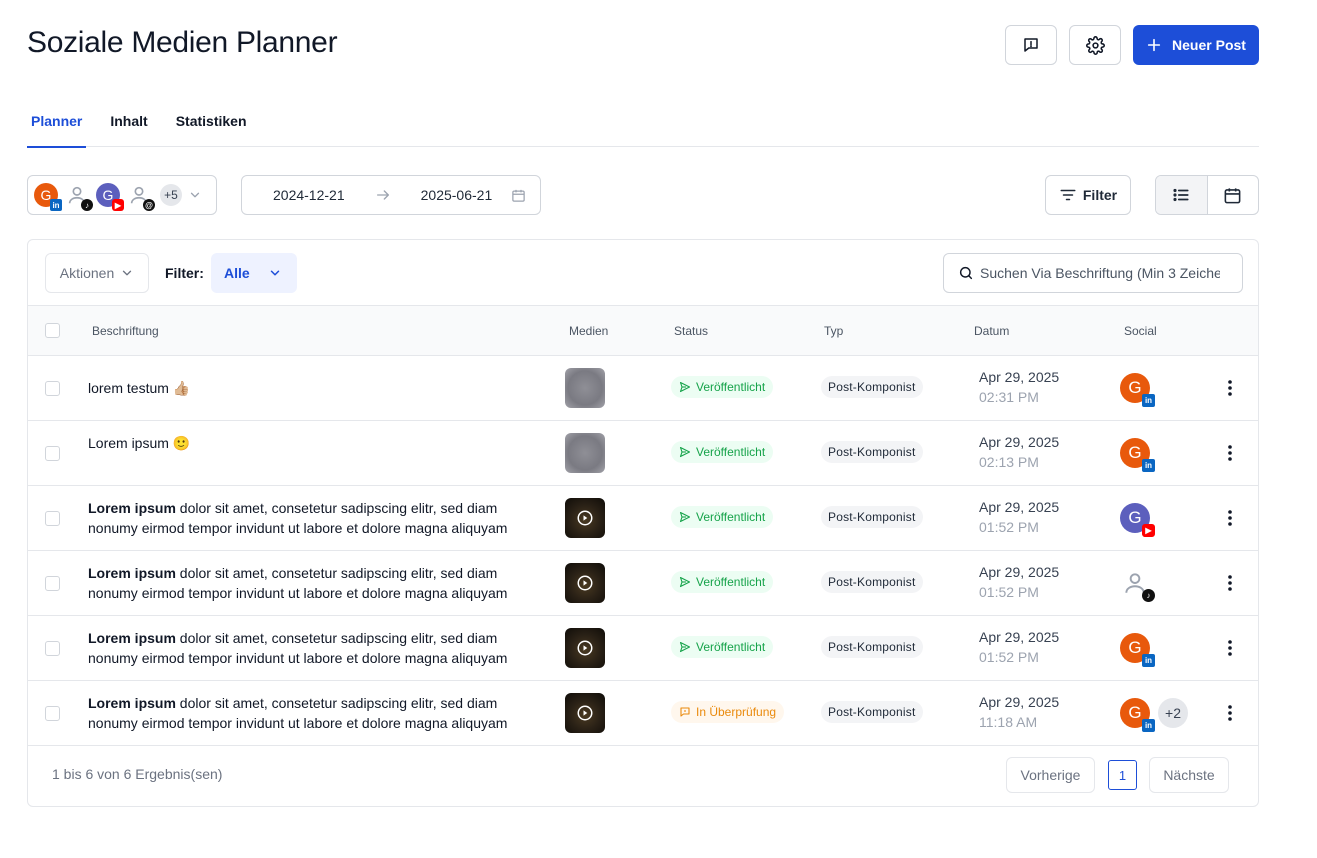 This screenshot has width=1317, height=858. I want to click on caption-text: Lorem ipsum 🙂, so click(139, 443).